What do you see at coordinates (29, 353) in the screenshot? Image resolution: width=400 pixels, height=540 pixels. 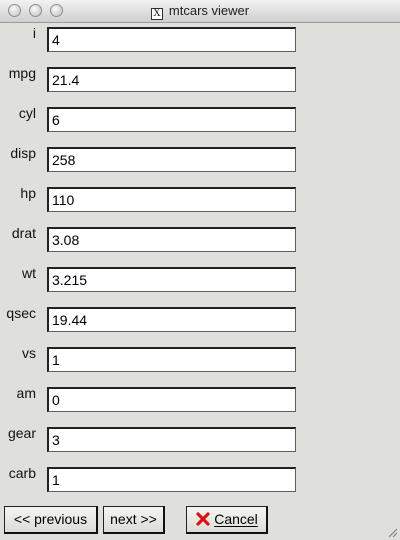 I see `field-label-vs: vs` at bounding box center [29, 353].